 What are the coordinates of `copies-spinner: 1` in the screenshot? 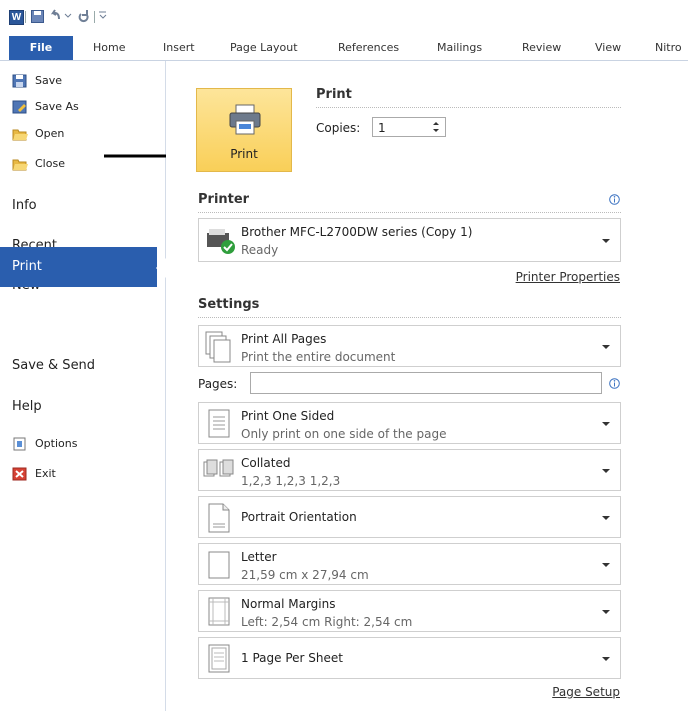 It's located at (409, 127).